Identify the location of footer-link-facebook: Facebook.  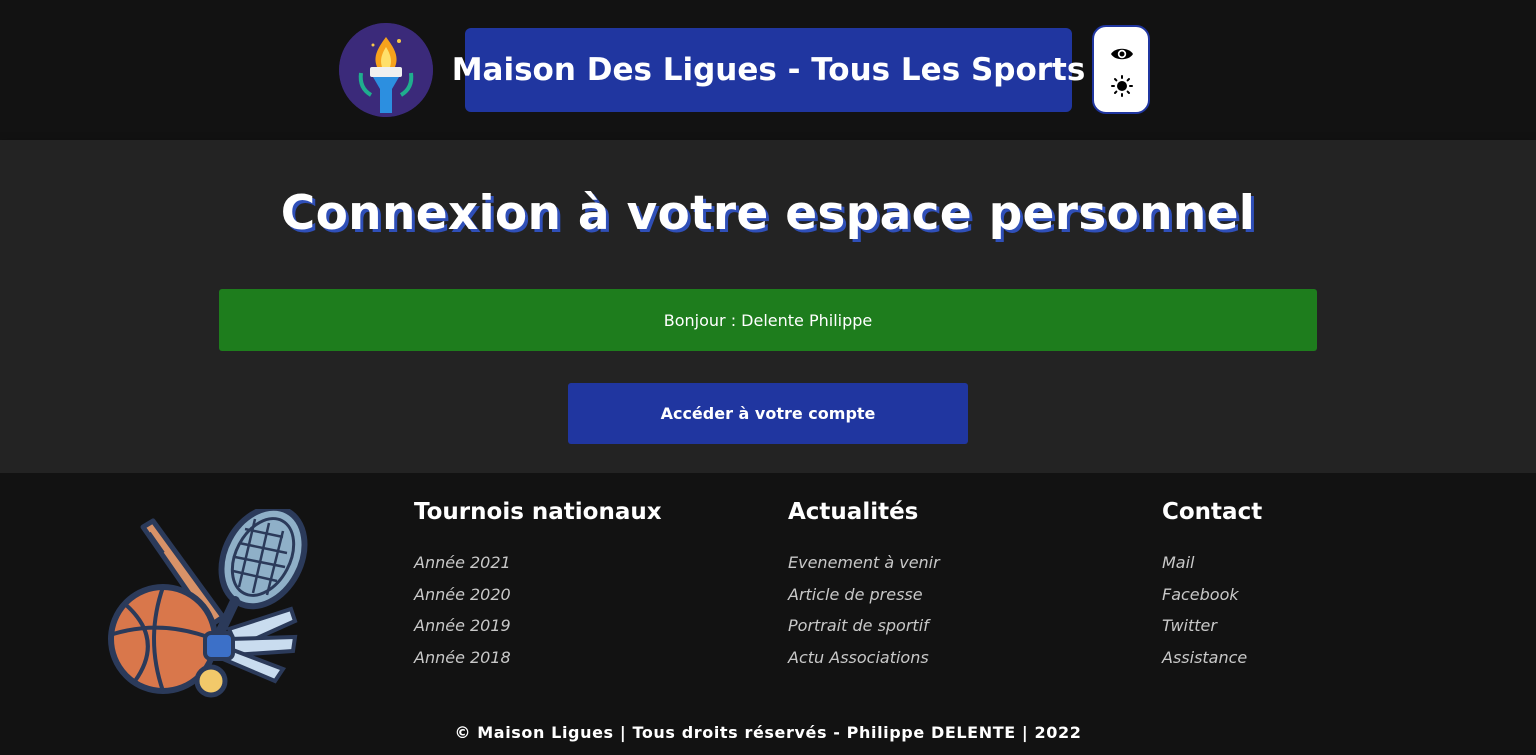
(1212, 599).